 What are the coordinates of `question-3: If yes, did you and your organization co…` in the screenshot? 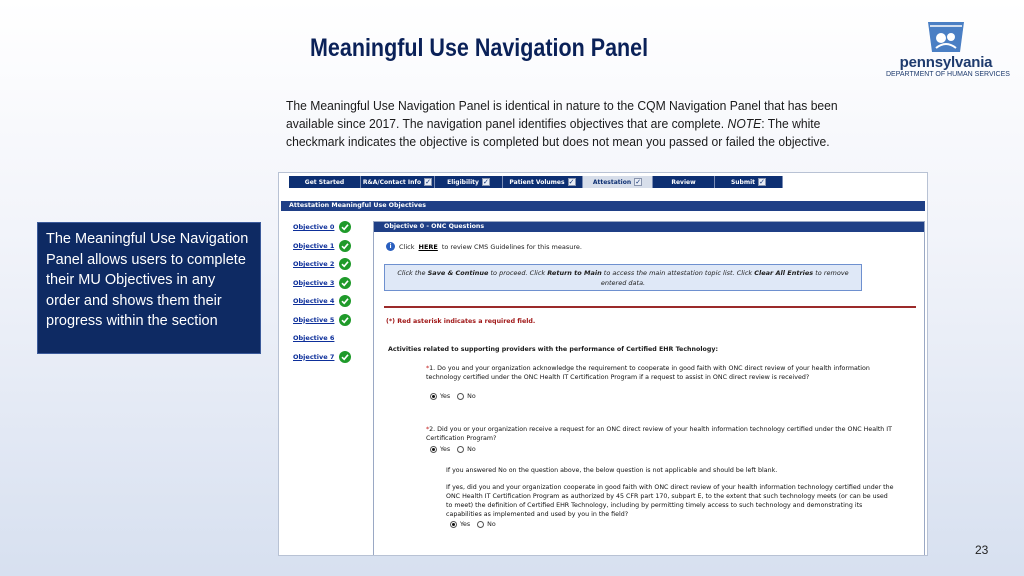 It's located at (670, 501).